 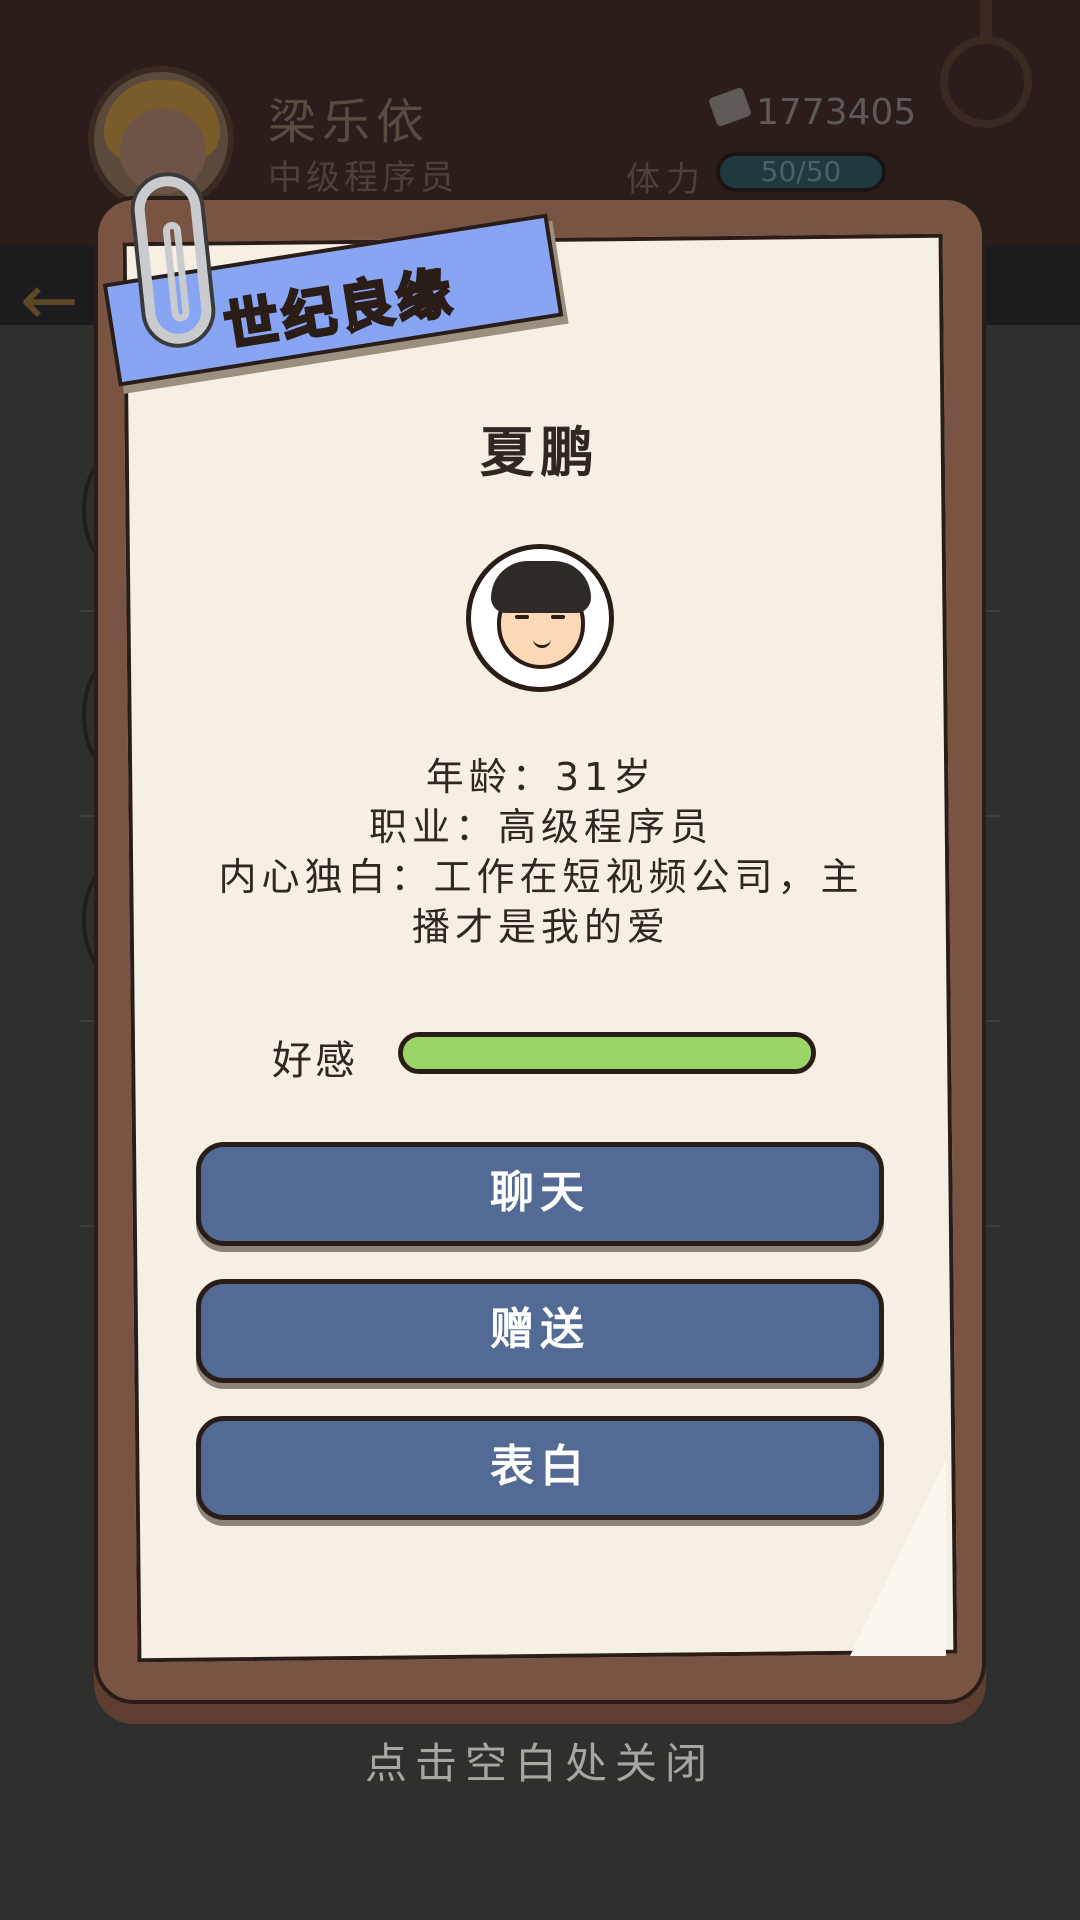 What do you see at coordinates (836, 112) in the screenshot?
I see `money-value: 1773405` at bounding box center [836, 112].